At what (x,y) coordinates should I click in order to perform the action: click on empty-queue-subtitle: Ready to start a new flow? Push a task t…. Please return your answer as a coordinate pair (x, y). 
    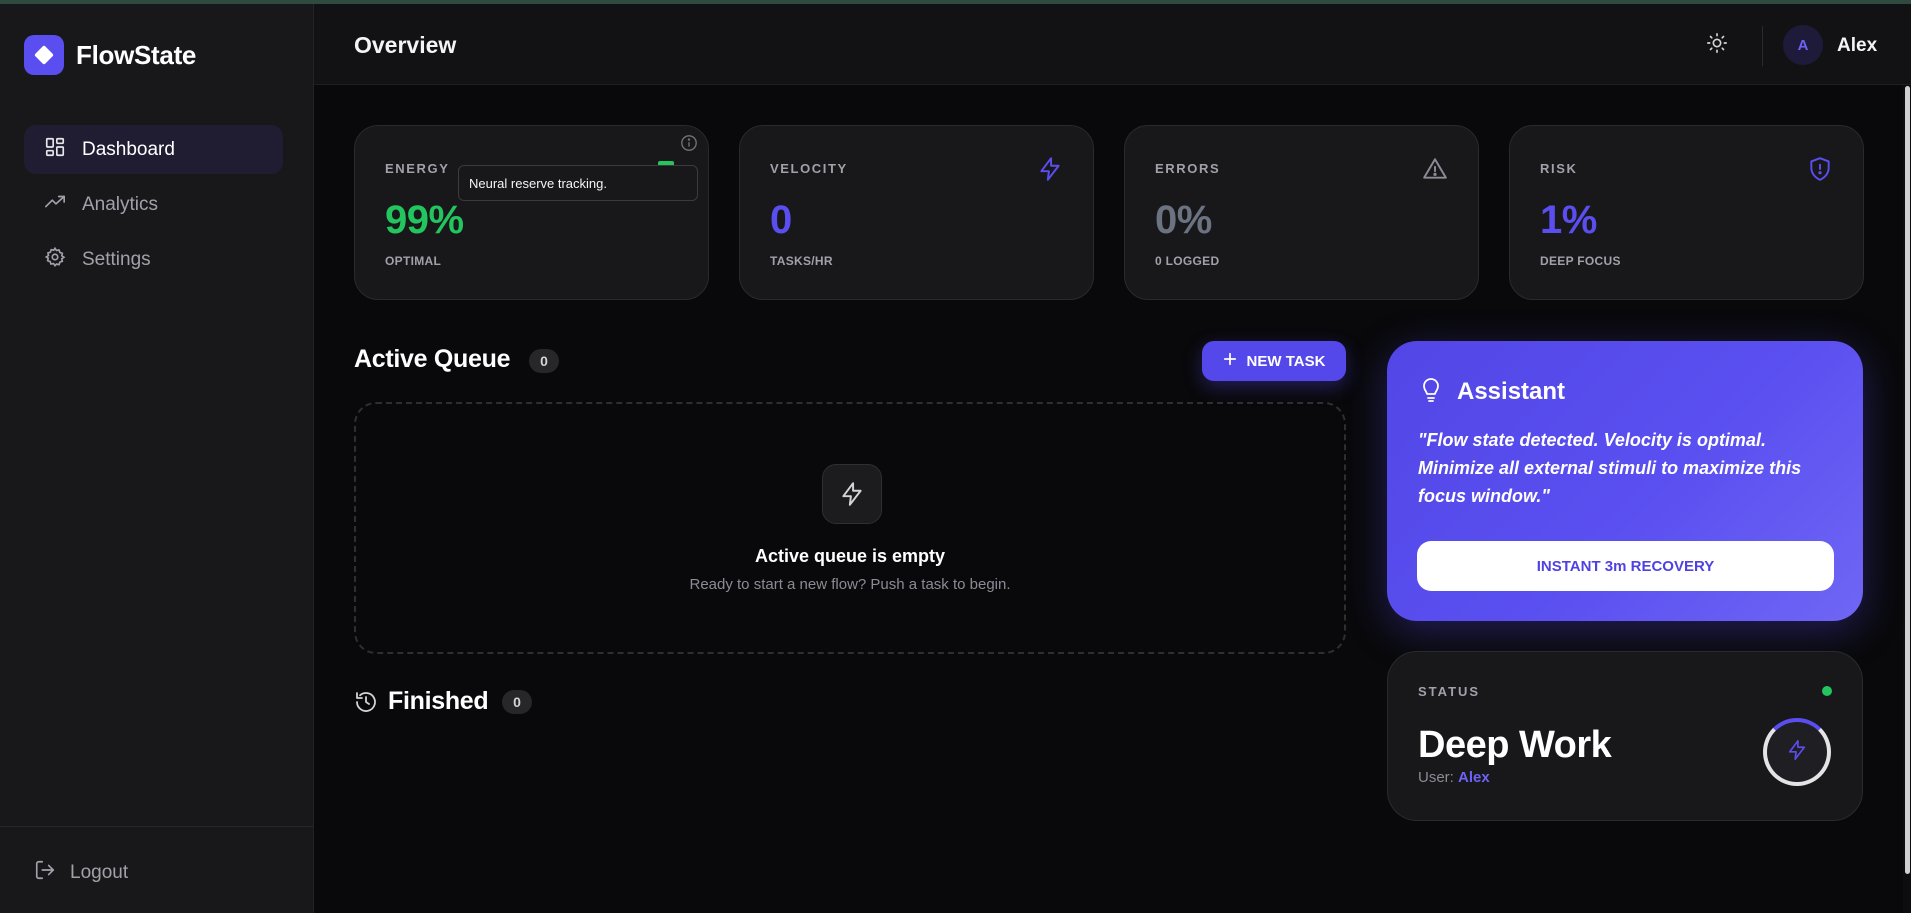
    Looking at the image, I should click on (850, 584).